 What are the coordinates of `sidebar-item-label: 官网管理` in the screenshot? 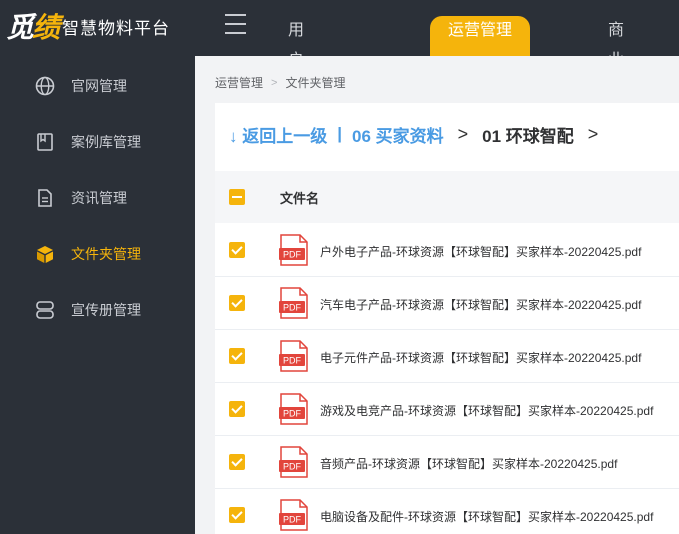 It's located at (99, 86).